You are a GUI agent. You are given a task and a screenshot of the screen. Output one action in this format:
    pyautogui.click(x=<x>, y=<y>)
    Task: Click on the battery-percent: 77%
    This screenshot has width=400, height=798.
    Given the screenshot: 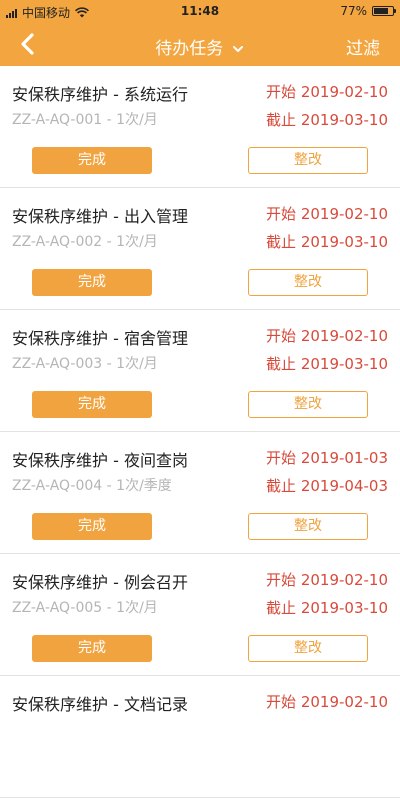 What is the action you would take?
    pyautogui.click(x=353, y=11)
    